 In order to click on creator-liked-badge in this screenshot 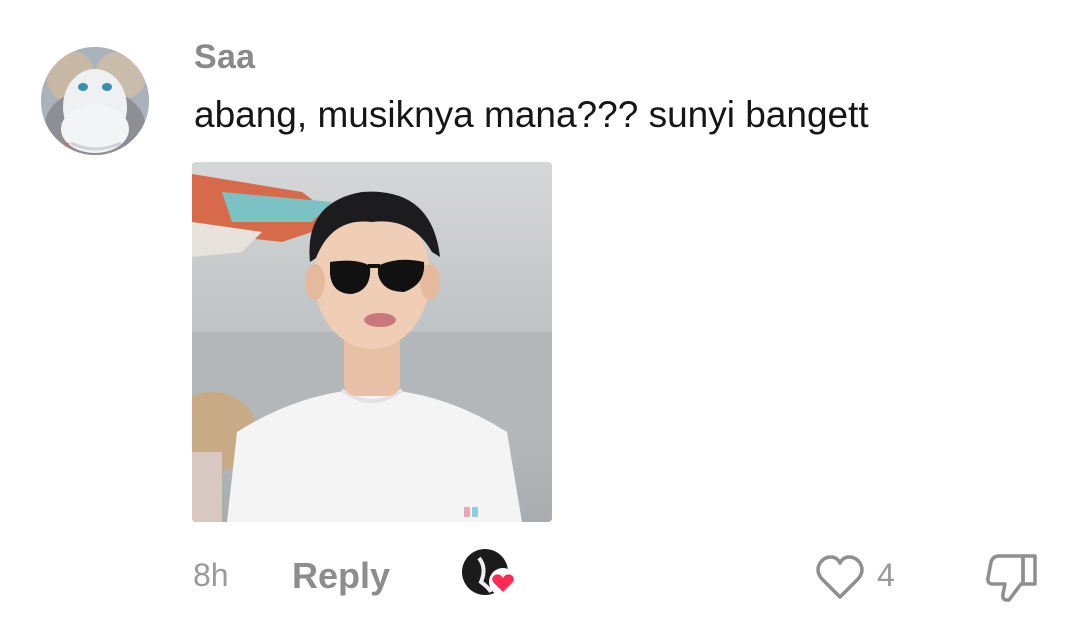, I will do `click(491, 574)`.